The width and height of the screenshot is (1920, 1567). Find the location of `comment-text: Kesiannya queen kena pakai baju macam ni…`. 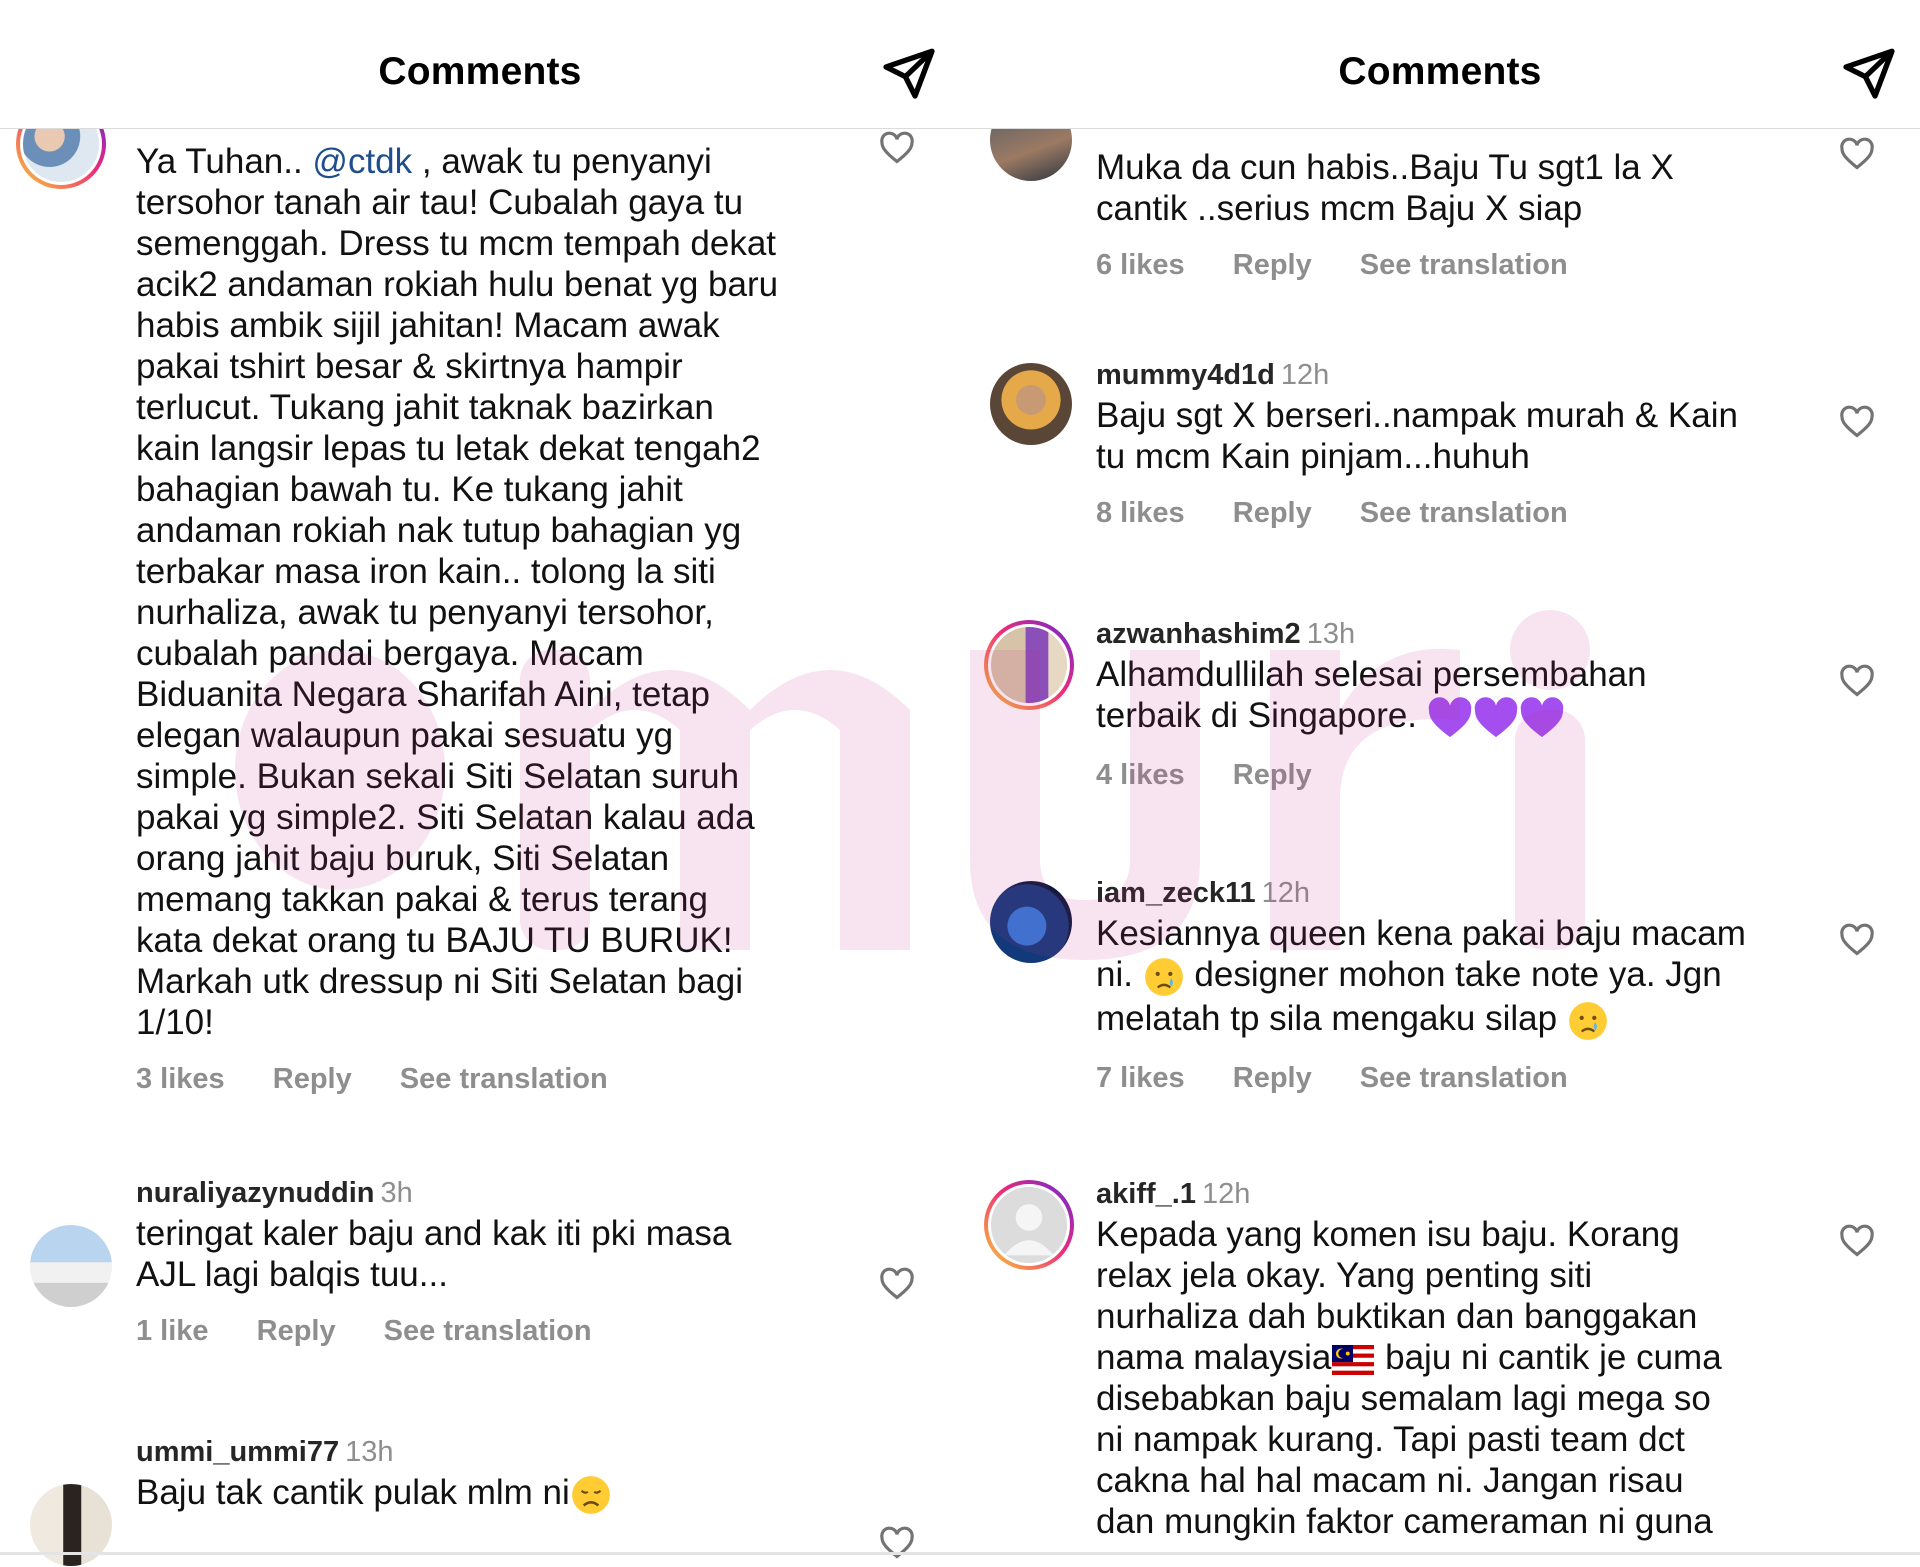

comment-text: Kesiannya queen kena pakai baju macam ni… is located at coordinates (1448, 977).